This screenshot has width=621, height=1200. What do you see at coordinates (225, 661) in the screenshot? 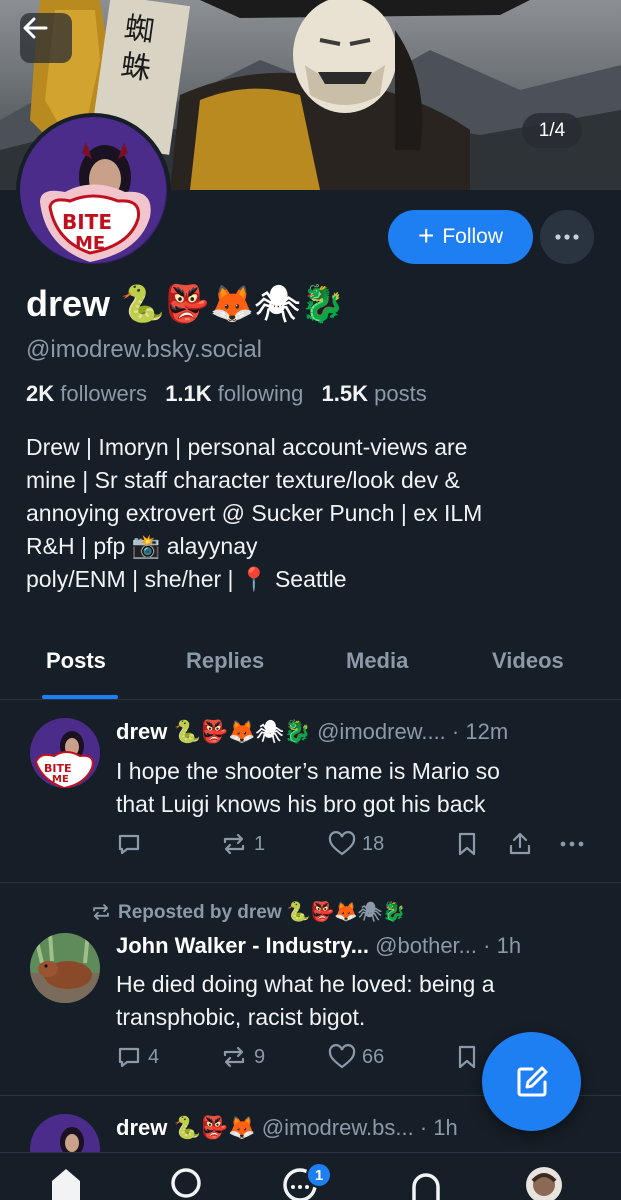
I see `tab-replies: Replies` at bounding box center [225, 661].